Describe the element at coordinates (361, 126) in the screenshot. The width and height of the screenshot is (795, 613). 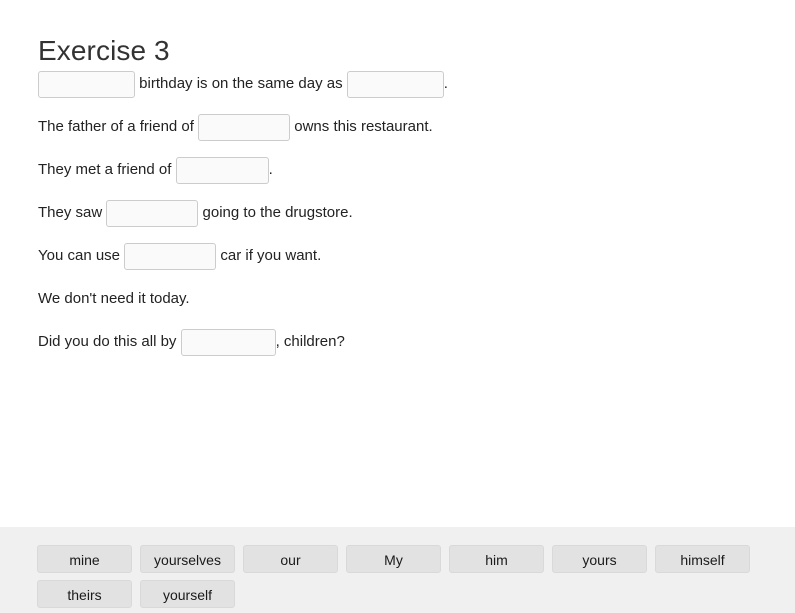
I see `sentence-text: owns this restaurant.` at that location.